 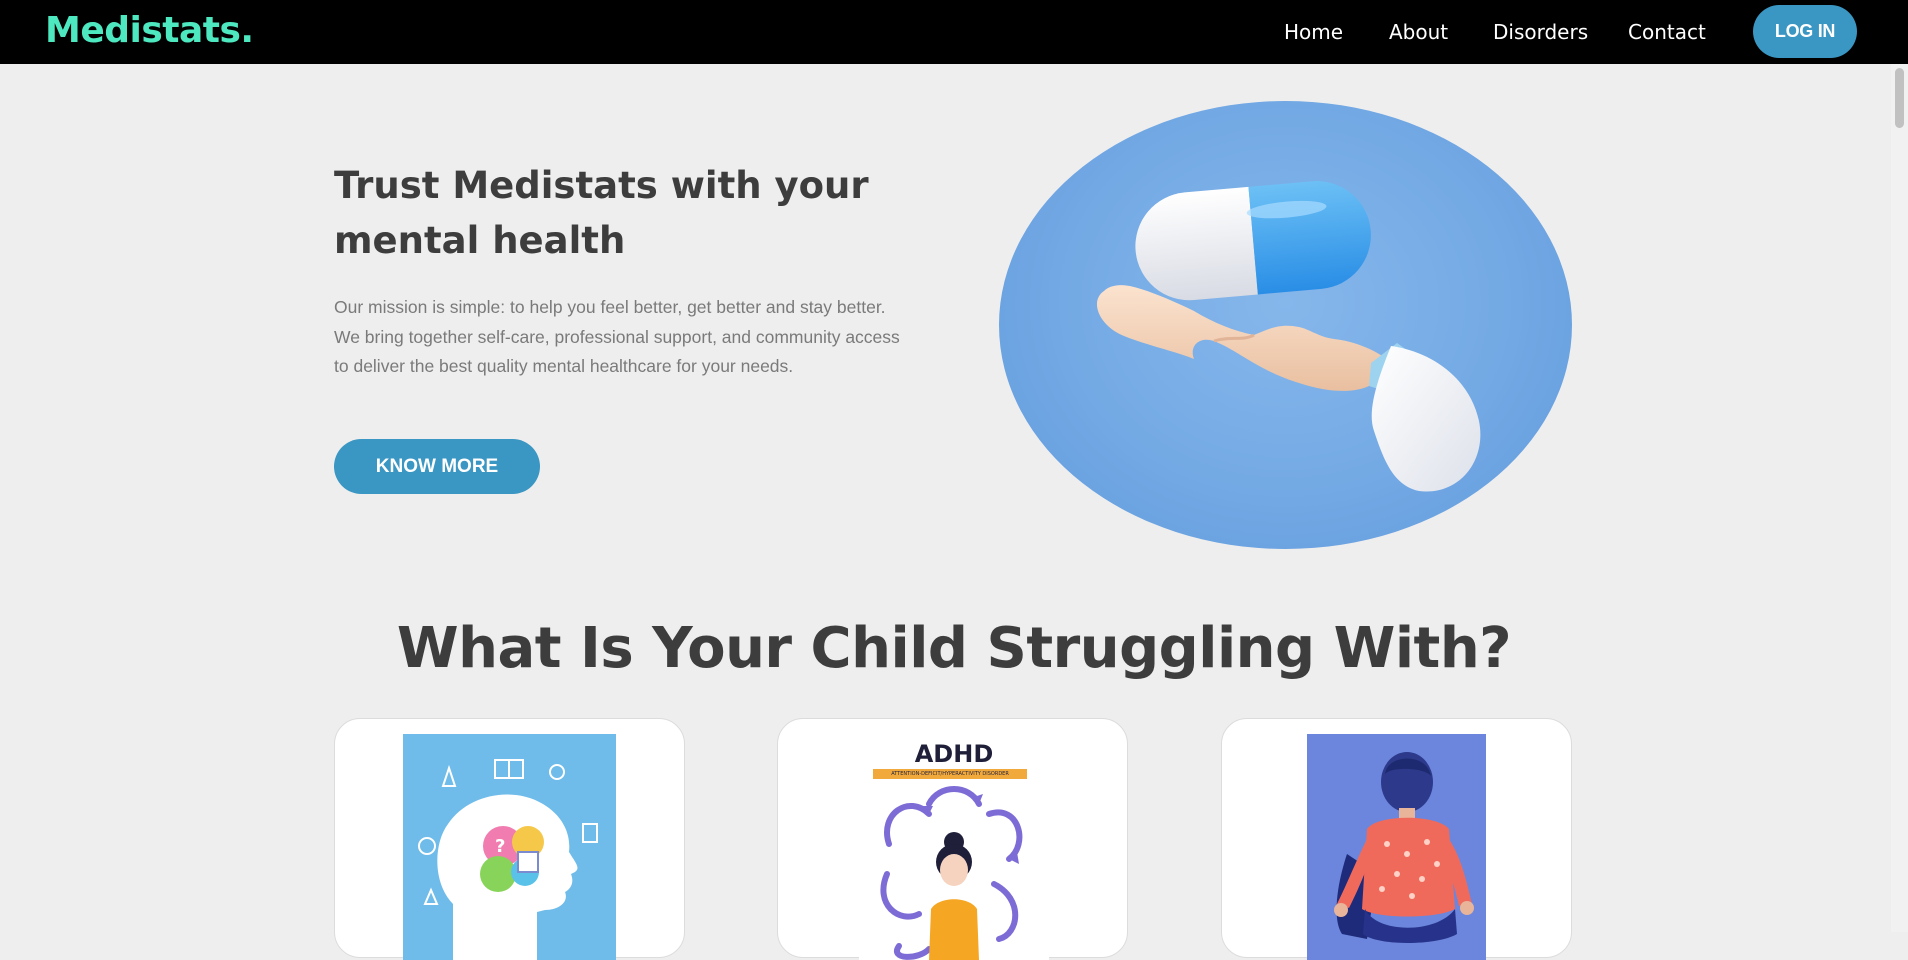 What do you see at coordinates (1313, 32) in the screenshot?
I see `nav-link-home: Home` at bounding box center [1313, 32].